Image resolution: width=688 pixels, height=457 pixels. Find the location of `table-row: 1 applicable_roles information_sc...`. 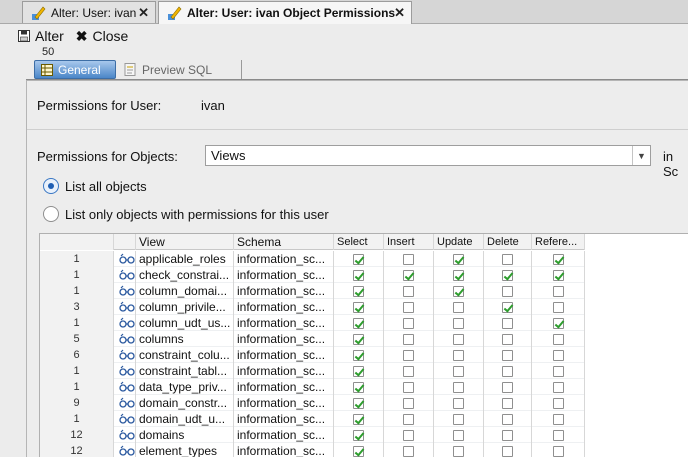

table-row: 1 applicable_roles information_sc... is located at coordinates (312, 259).